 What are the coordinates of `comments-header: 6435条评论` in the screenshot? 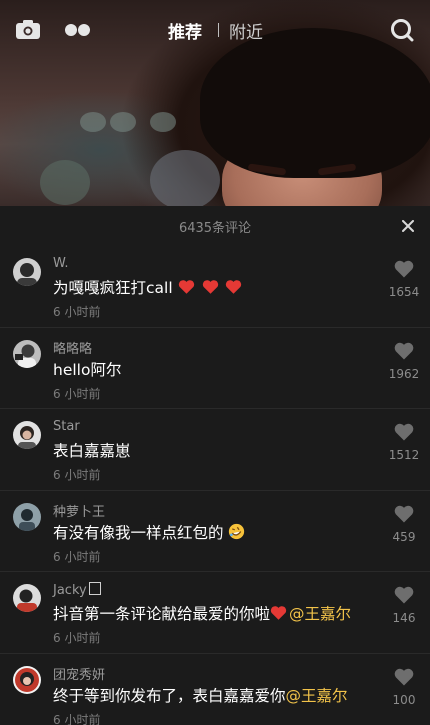 It's located at (215, 226).